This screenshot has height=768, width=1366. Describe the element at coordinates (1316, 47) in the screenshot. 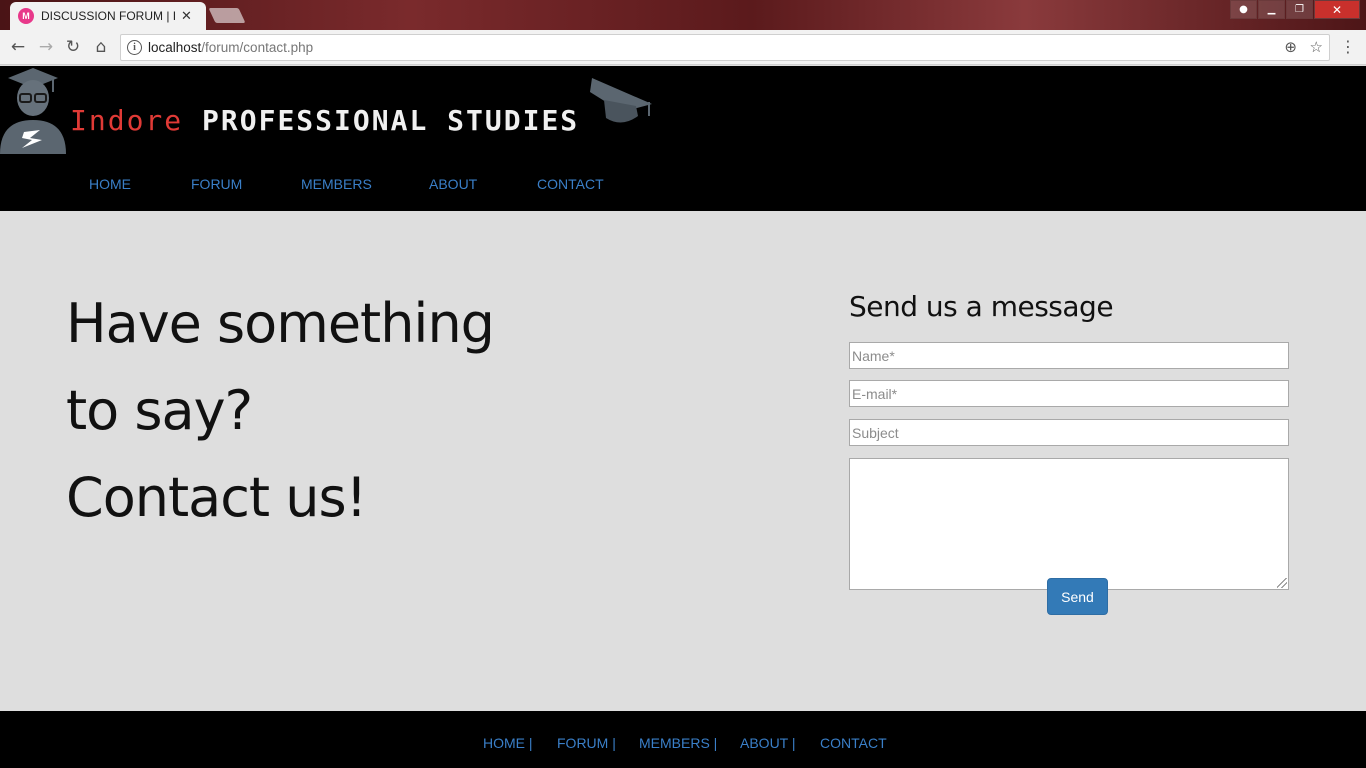

I see `star-icon: ☆` at that location.